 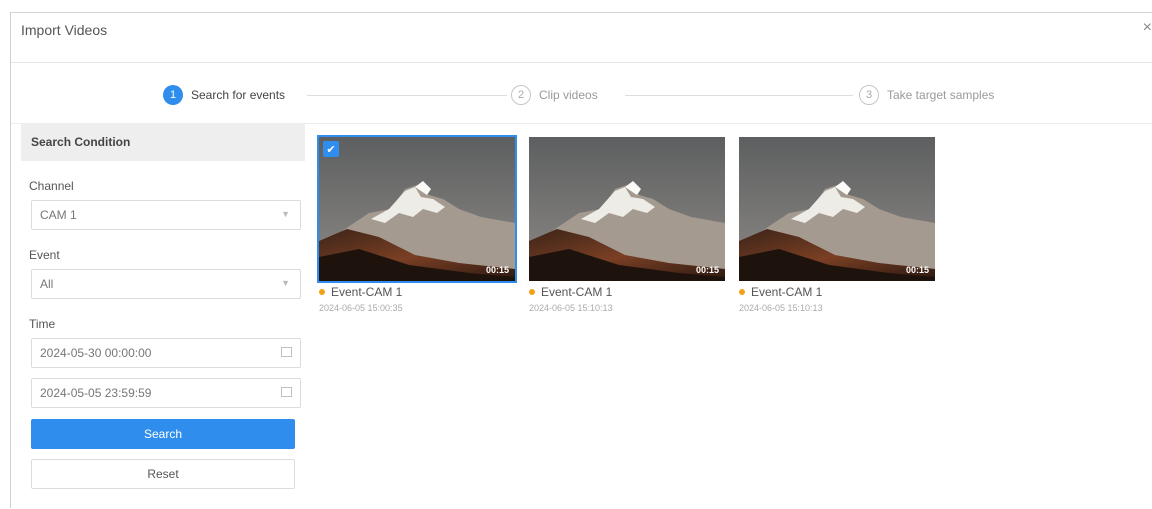 I want to click on step-clip-videos: 2 Clip videos, so click(x=554, y=95).